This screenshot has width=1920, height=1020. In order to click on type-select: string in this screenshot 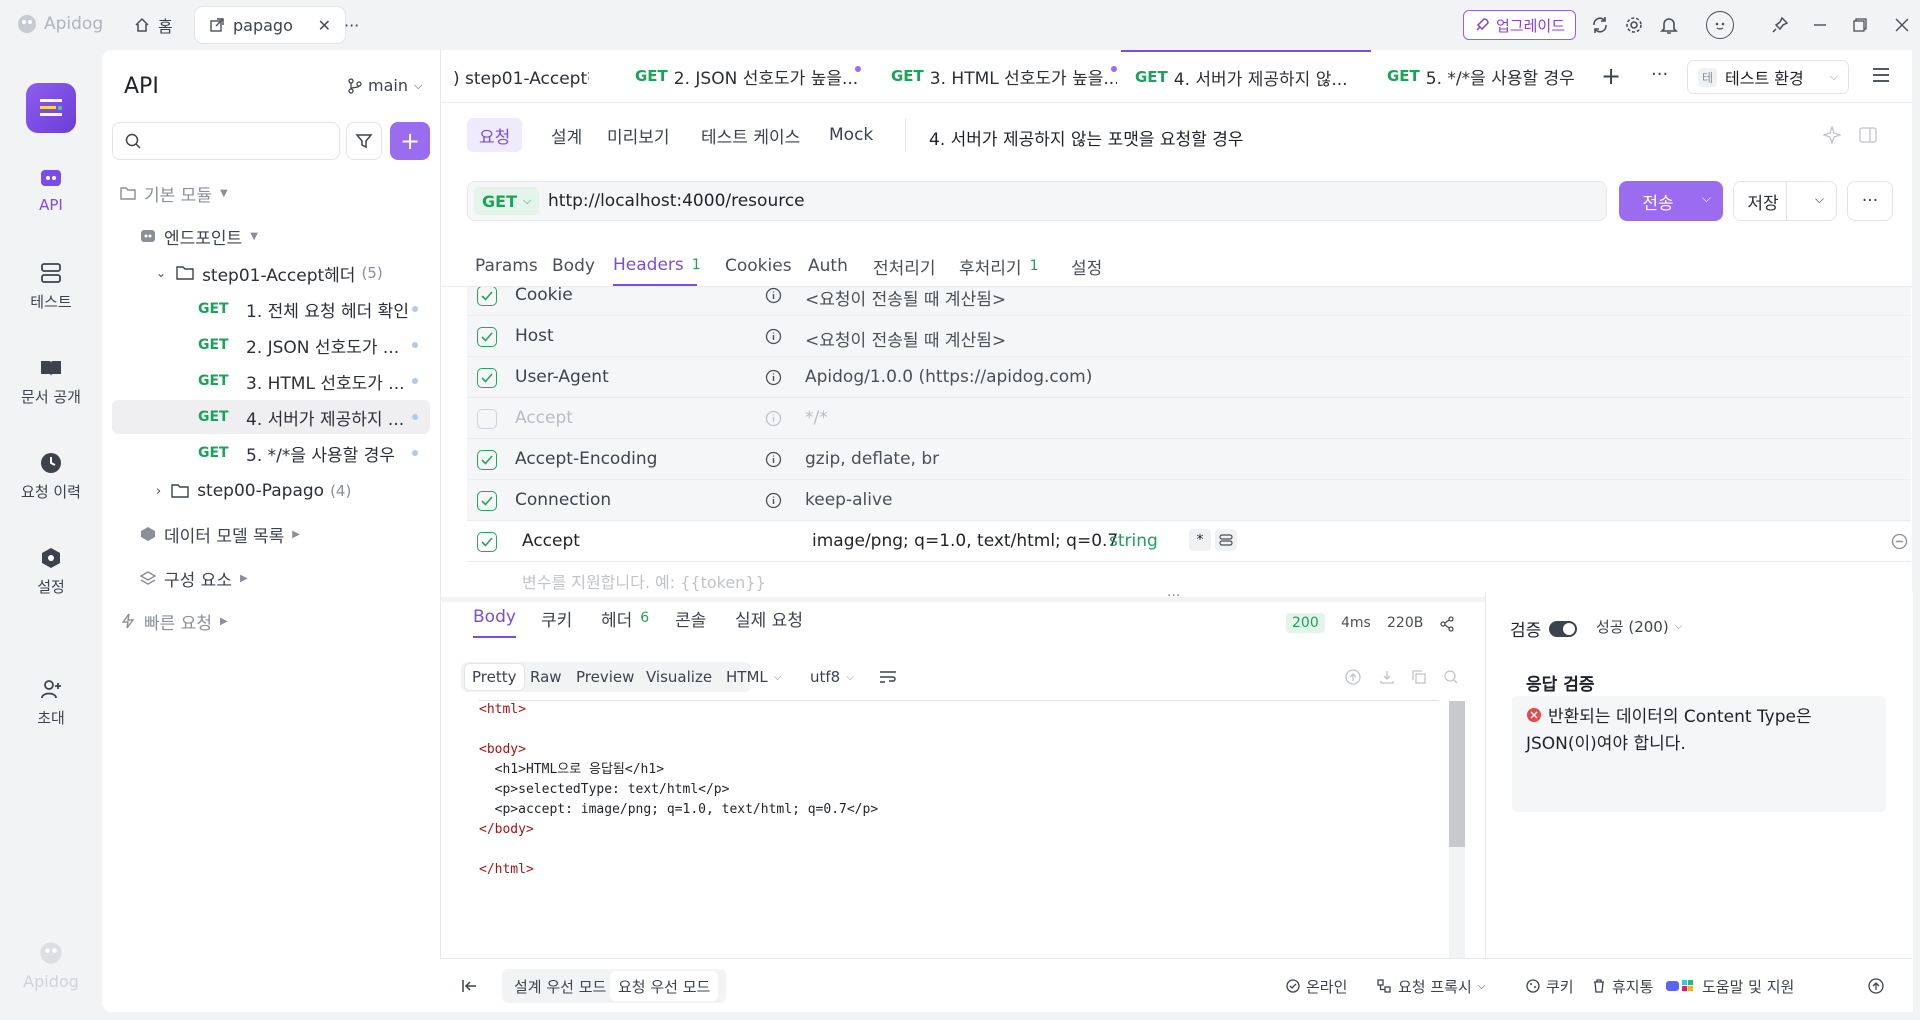, I will do `click(1133, 541)`.